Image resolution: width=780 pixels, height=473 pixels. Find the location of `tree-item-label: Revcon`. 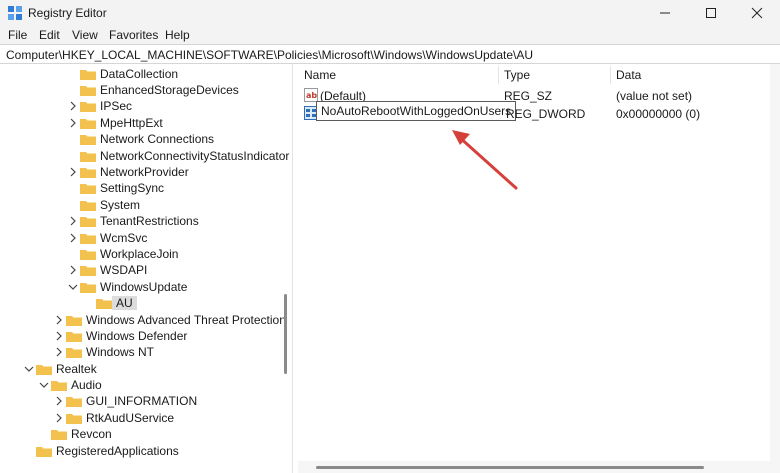

tree-item-label: Revcon is located at coordinates (91, 434).